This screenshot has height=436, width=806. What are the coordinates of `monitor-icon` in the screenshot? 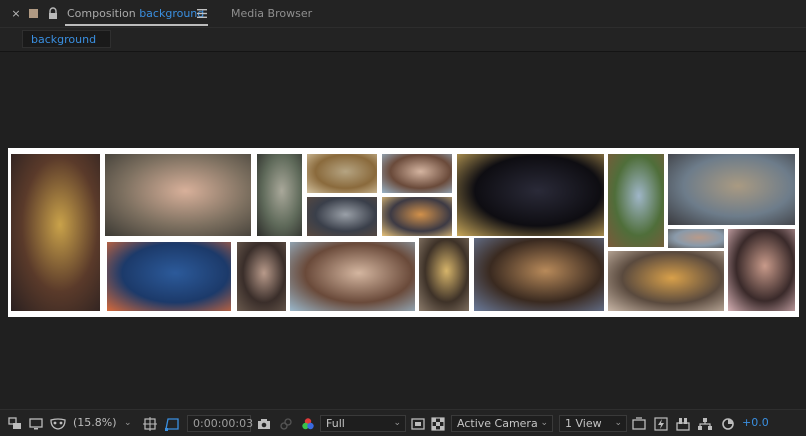 It's located at (36, 423).